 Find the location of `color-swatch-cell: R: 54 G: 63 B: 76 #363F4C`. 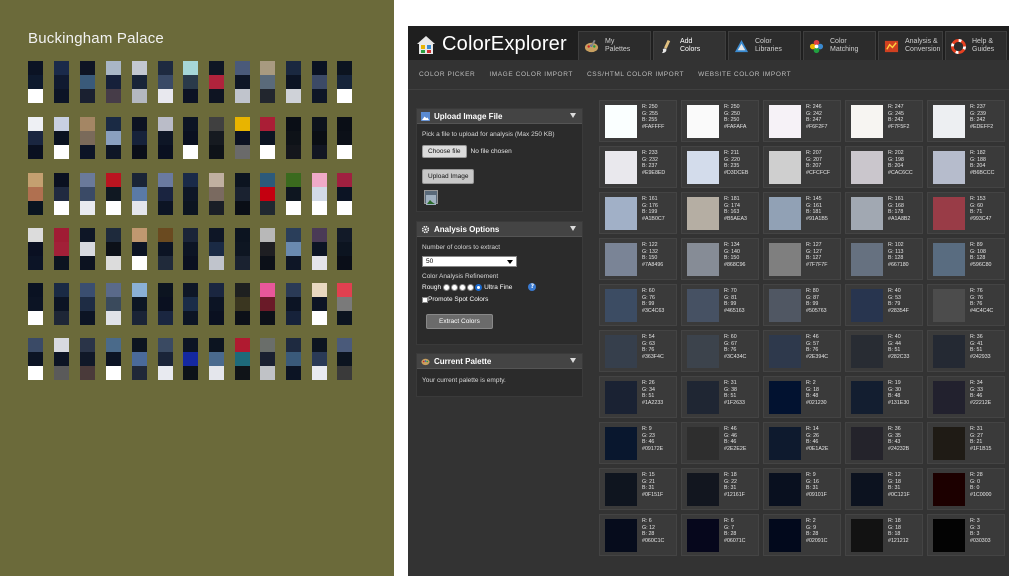

color-swatch-cell: R: 54 G: 63 B: 76 #363F4C is located at coordinates (638, 351).